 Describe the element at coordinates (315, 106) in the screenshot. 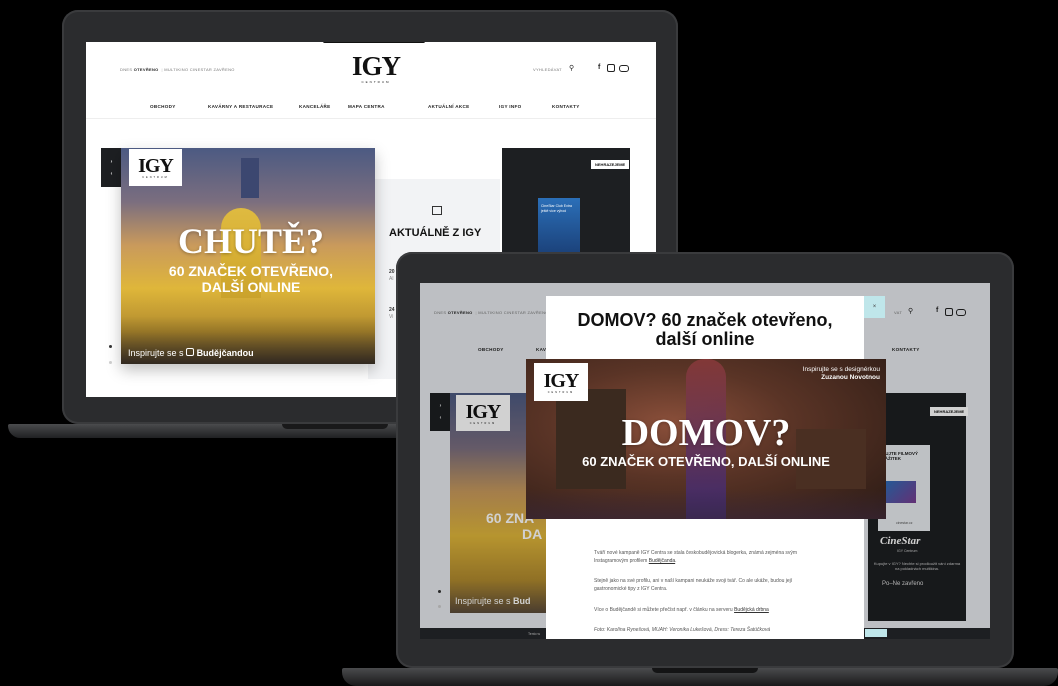

I see `nav-item-kancelare: KANCELÁŘE` at that location.